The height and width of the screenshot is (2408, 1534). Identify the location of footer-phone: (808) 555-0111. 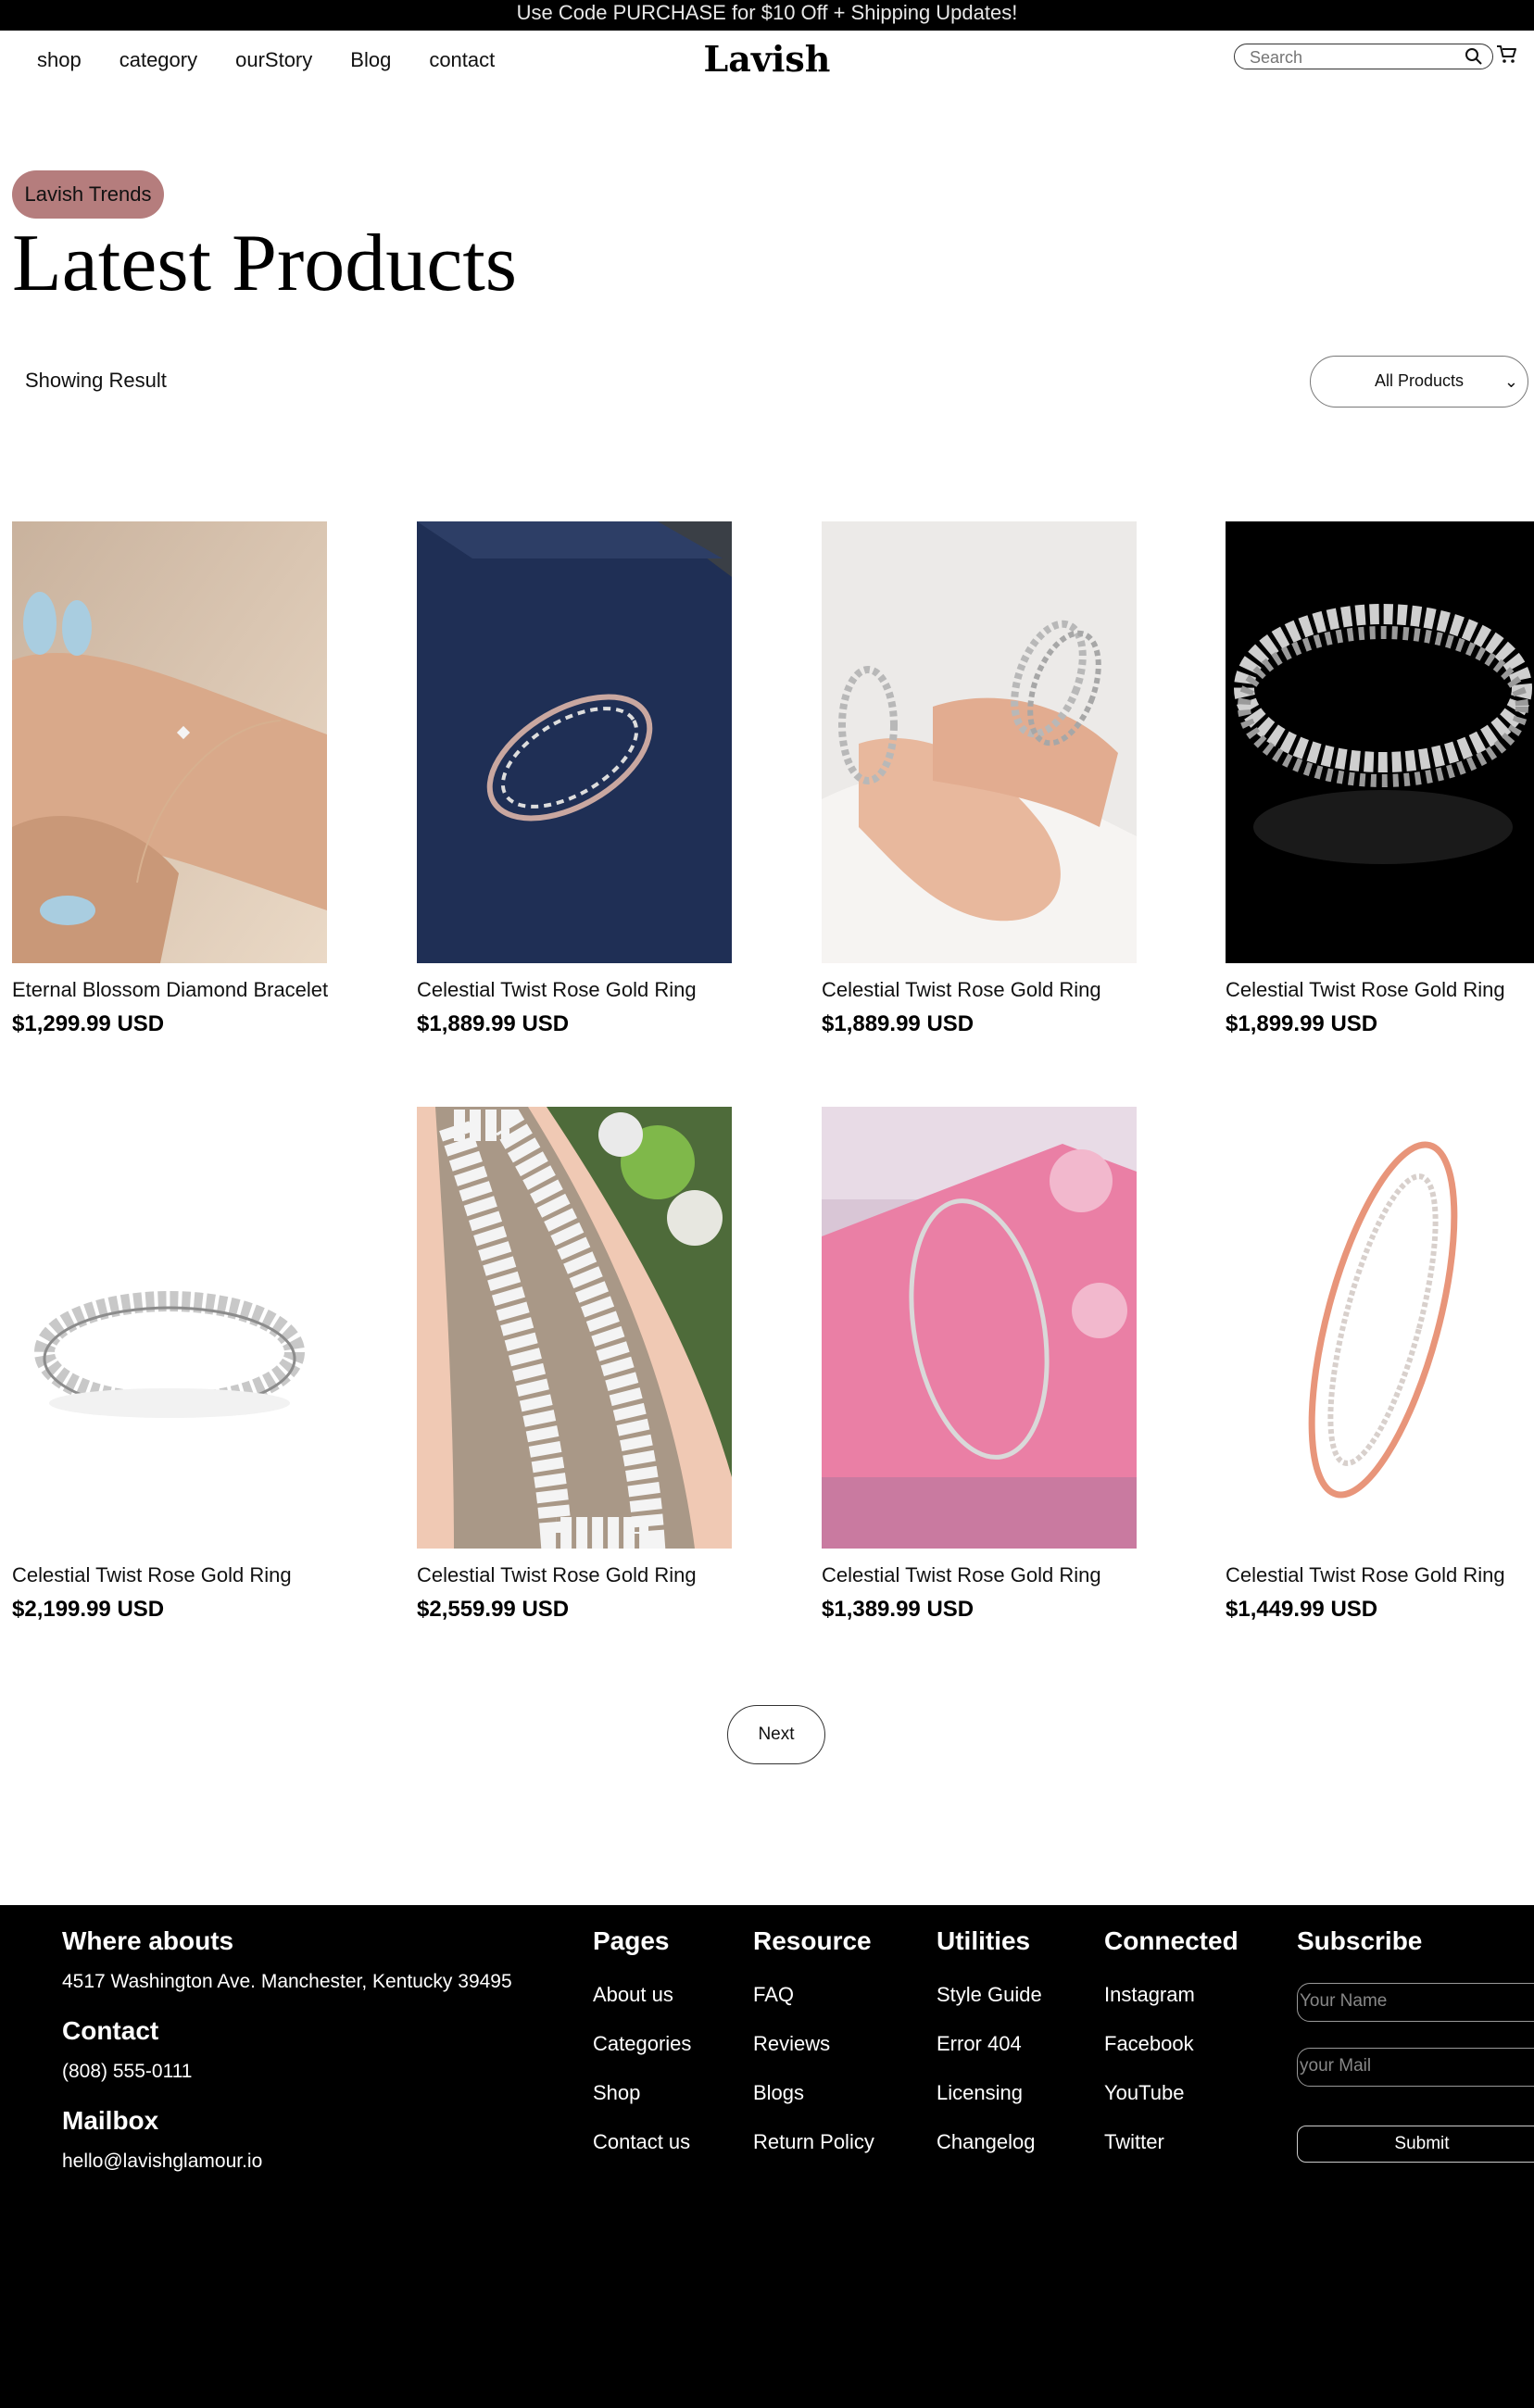
(127, 2072).